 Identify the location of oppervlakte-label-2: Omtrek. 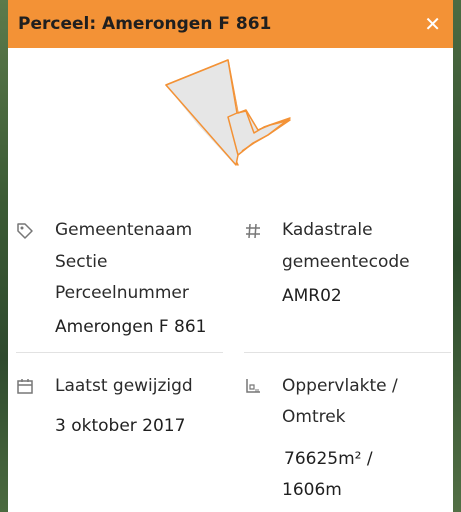
(314, 417).